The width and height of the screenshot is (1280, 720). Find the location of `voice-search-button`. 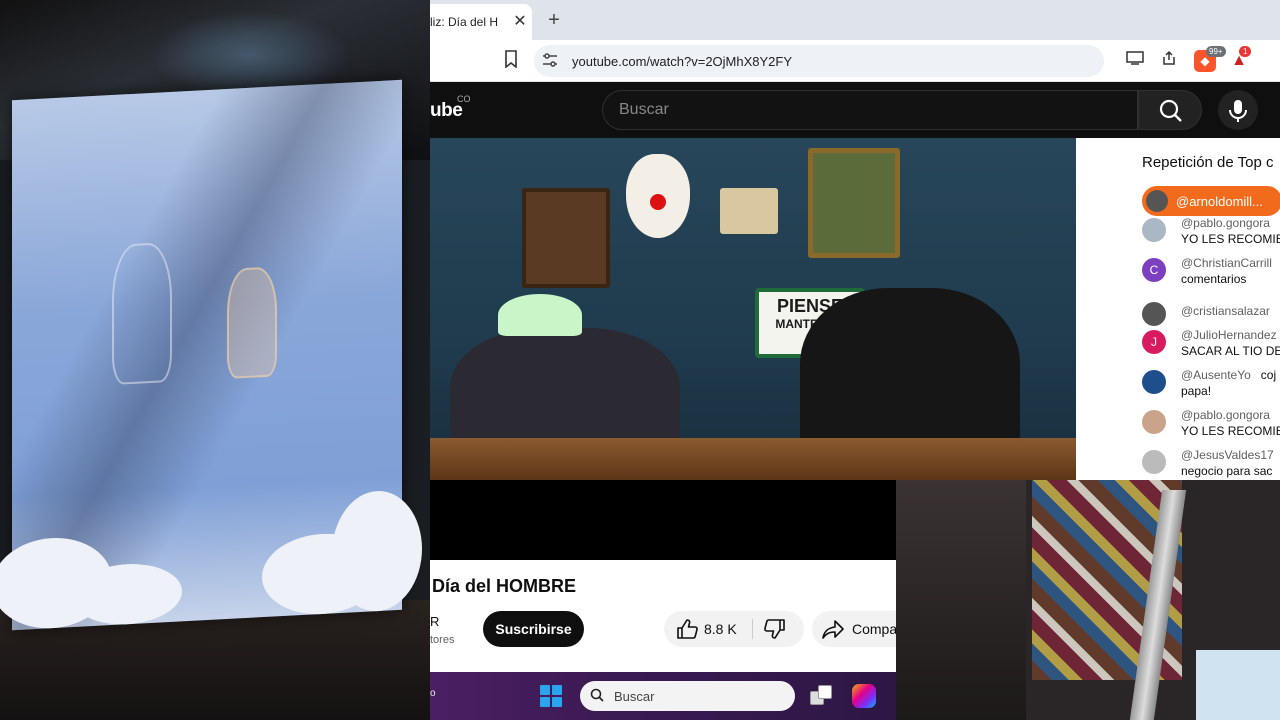

voice-search-button is located at coordinates (1238, 110).